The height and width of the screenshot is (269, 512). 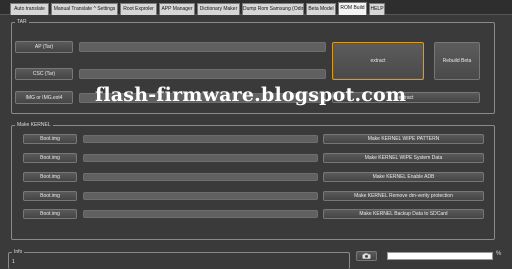 I want to click on watermark-text: flash-firmware.blogspot.com, so click(x=251, y=95).